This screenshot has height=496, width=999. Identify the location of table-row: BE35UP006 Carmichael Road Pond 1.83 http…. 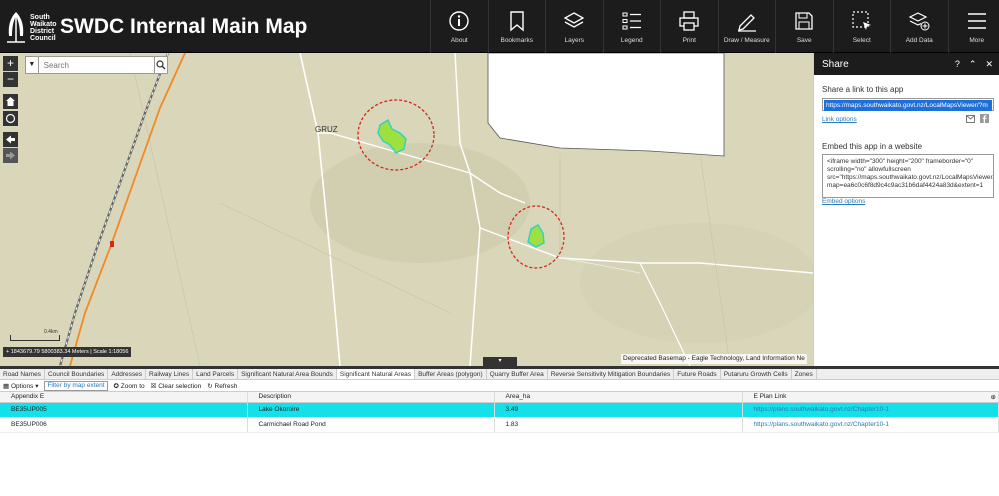
(499, 425).